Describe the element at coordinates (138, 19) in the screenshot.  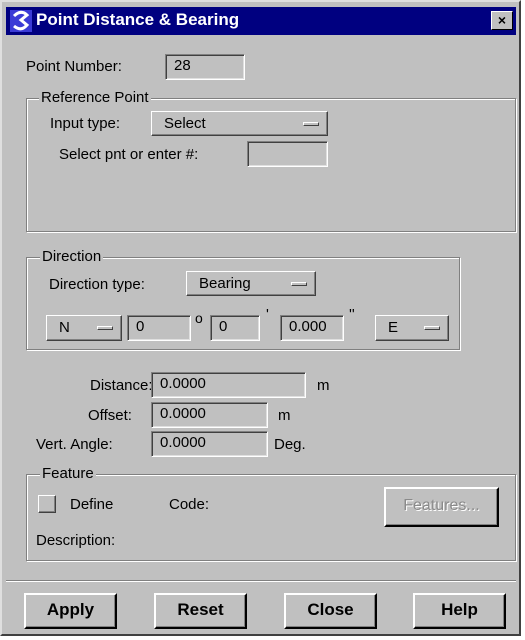
I see `window-title: Point Distance & Bearing` at that location.